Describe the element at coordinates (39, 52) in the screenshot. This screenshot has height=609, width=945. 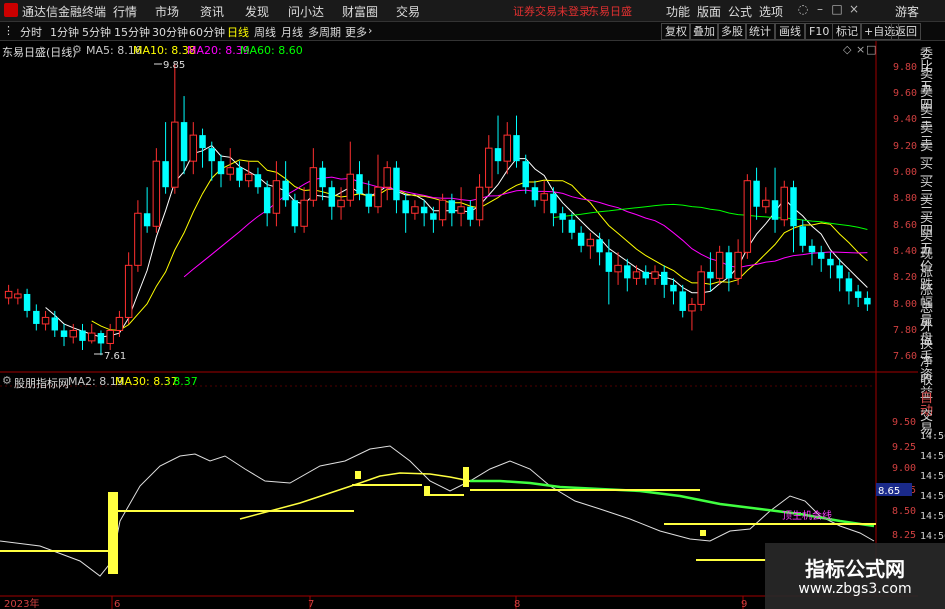
I see `main-chart-title: 东易日盛(日线)` at that location.